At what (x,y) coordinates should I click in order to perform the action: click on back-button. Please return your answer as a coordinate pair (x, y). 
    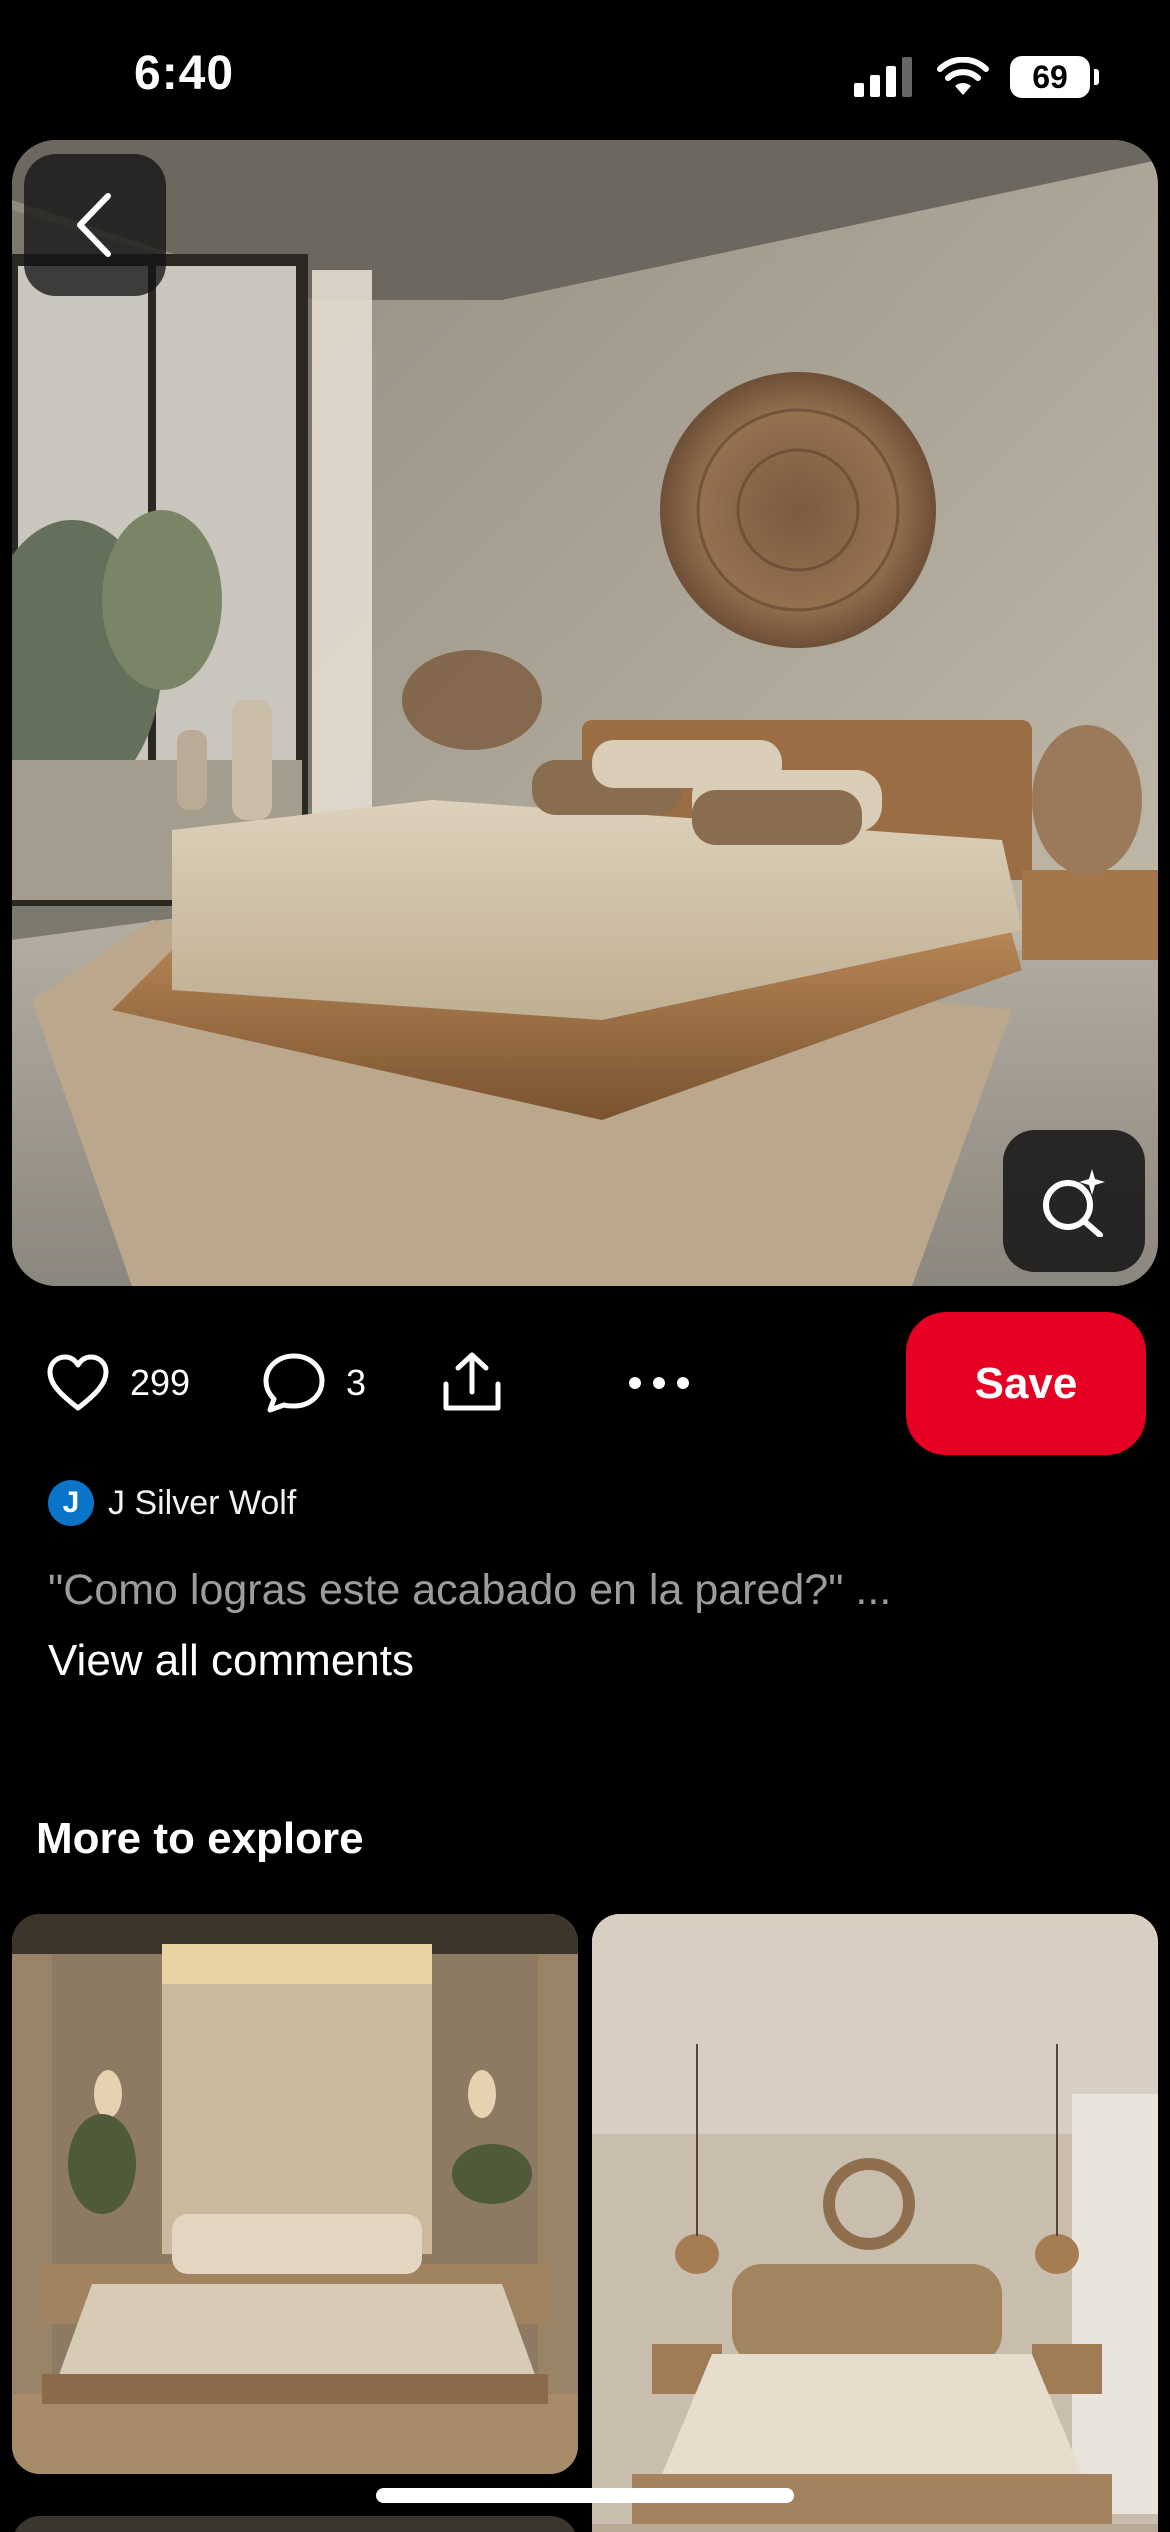
    Looking at the image, I should click on (95, 225).